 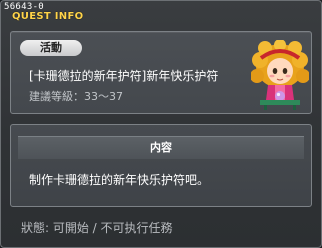 I want to click on window-title: QUEST INFO, so click(x=48, y=16).